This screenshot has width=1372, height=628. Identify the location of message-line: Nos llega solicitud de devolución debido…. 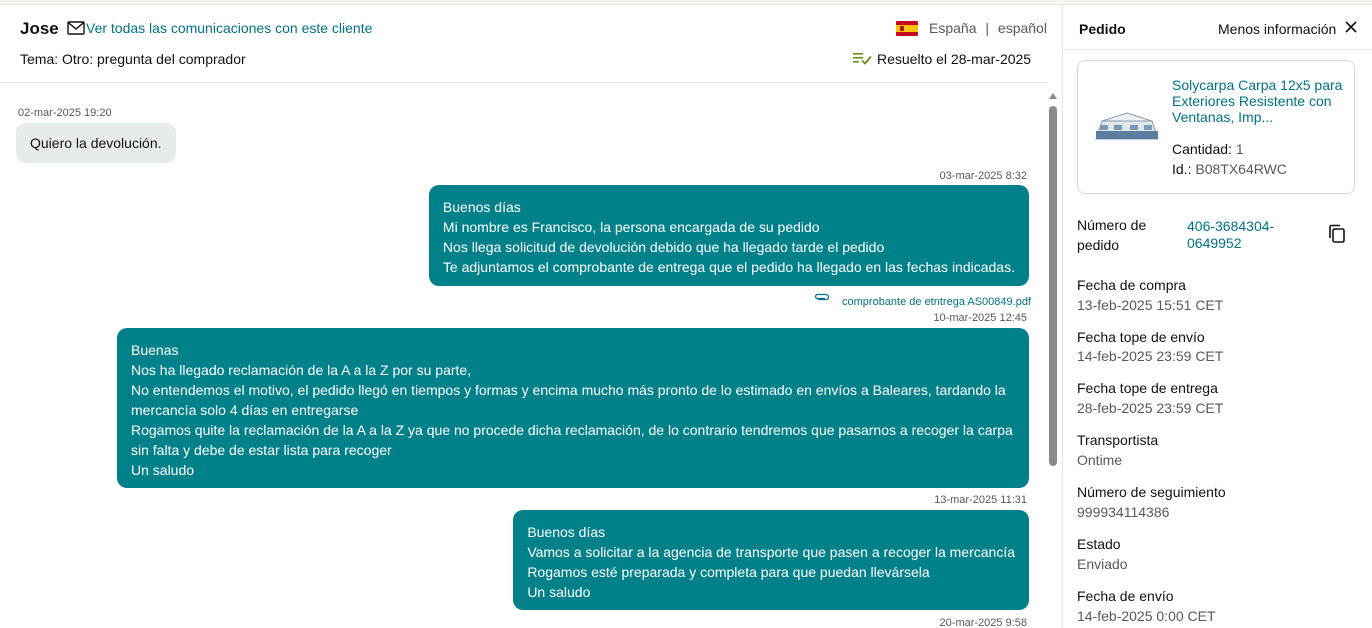
(663, 247).